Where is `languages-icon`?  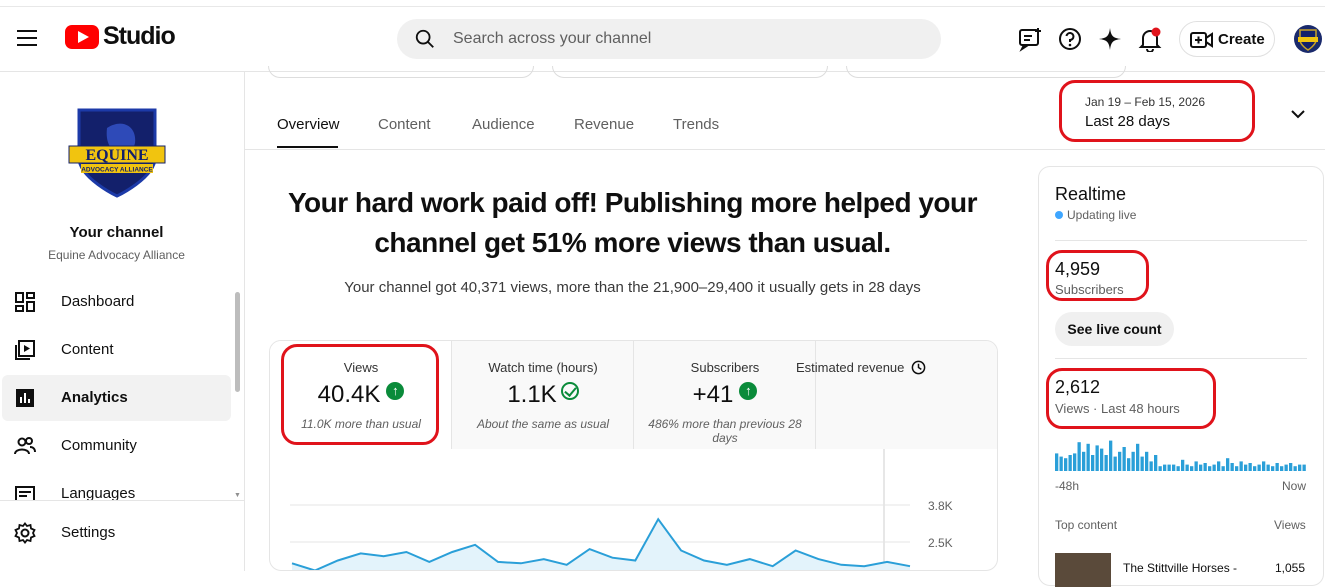
languages-icon is located at coordinates (25, 493).